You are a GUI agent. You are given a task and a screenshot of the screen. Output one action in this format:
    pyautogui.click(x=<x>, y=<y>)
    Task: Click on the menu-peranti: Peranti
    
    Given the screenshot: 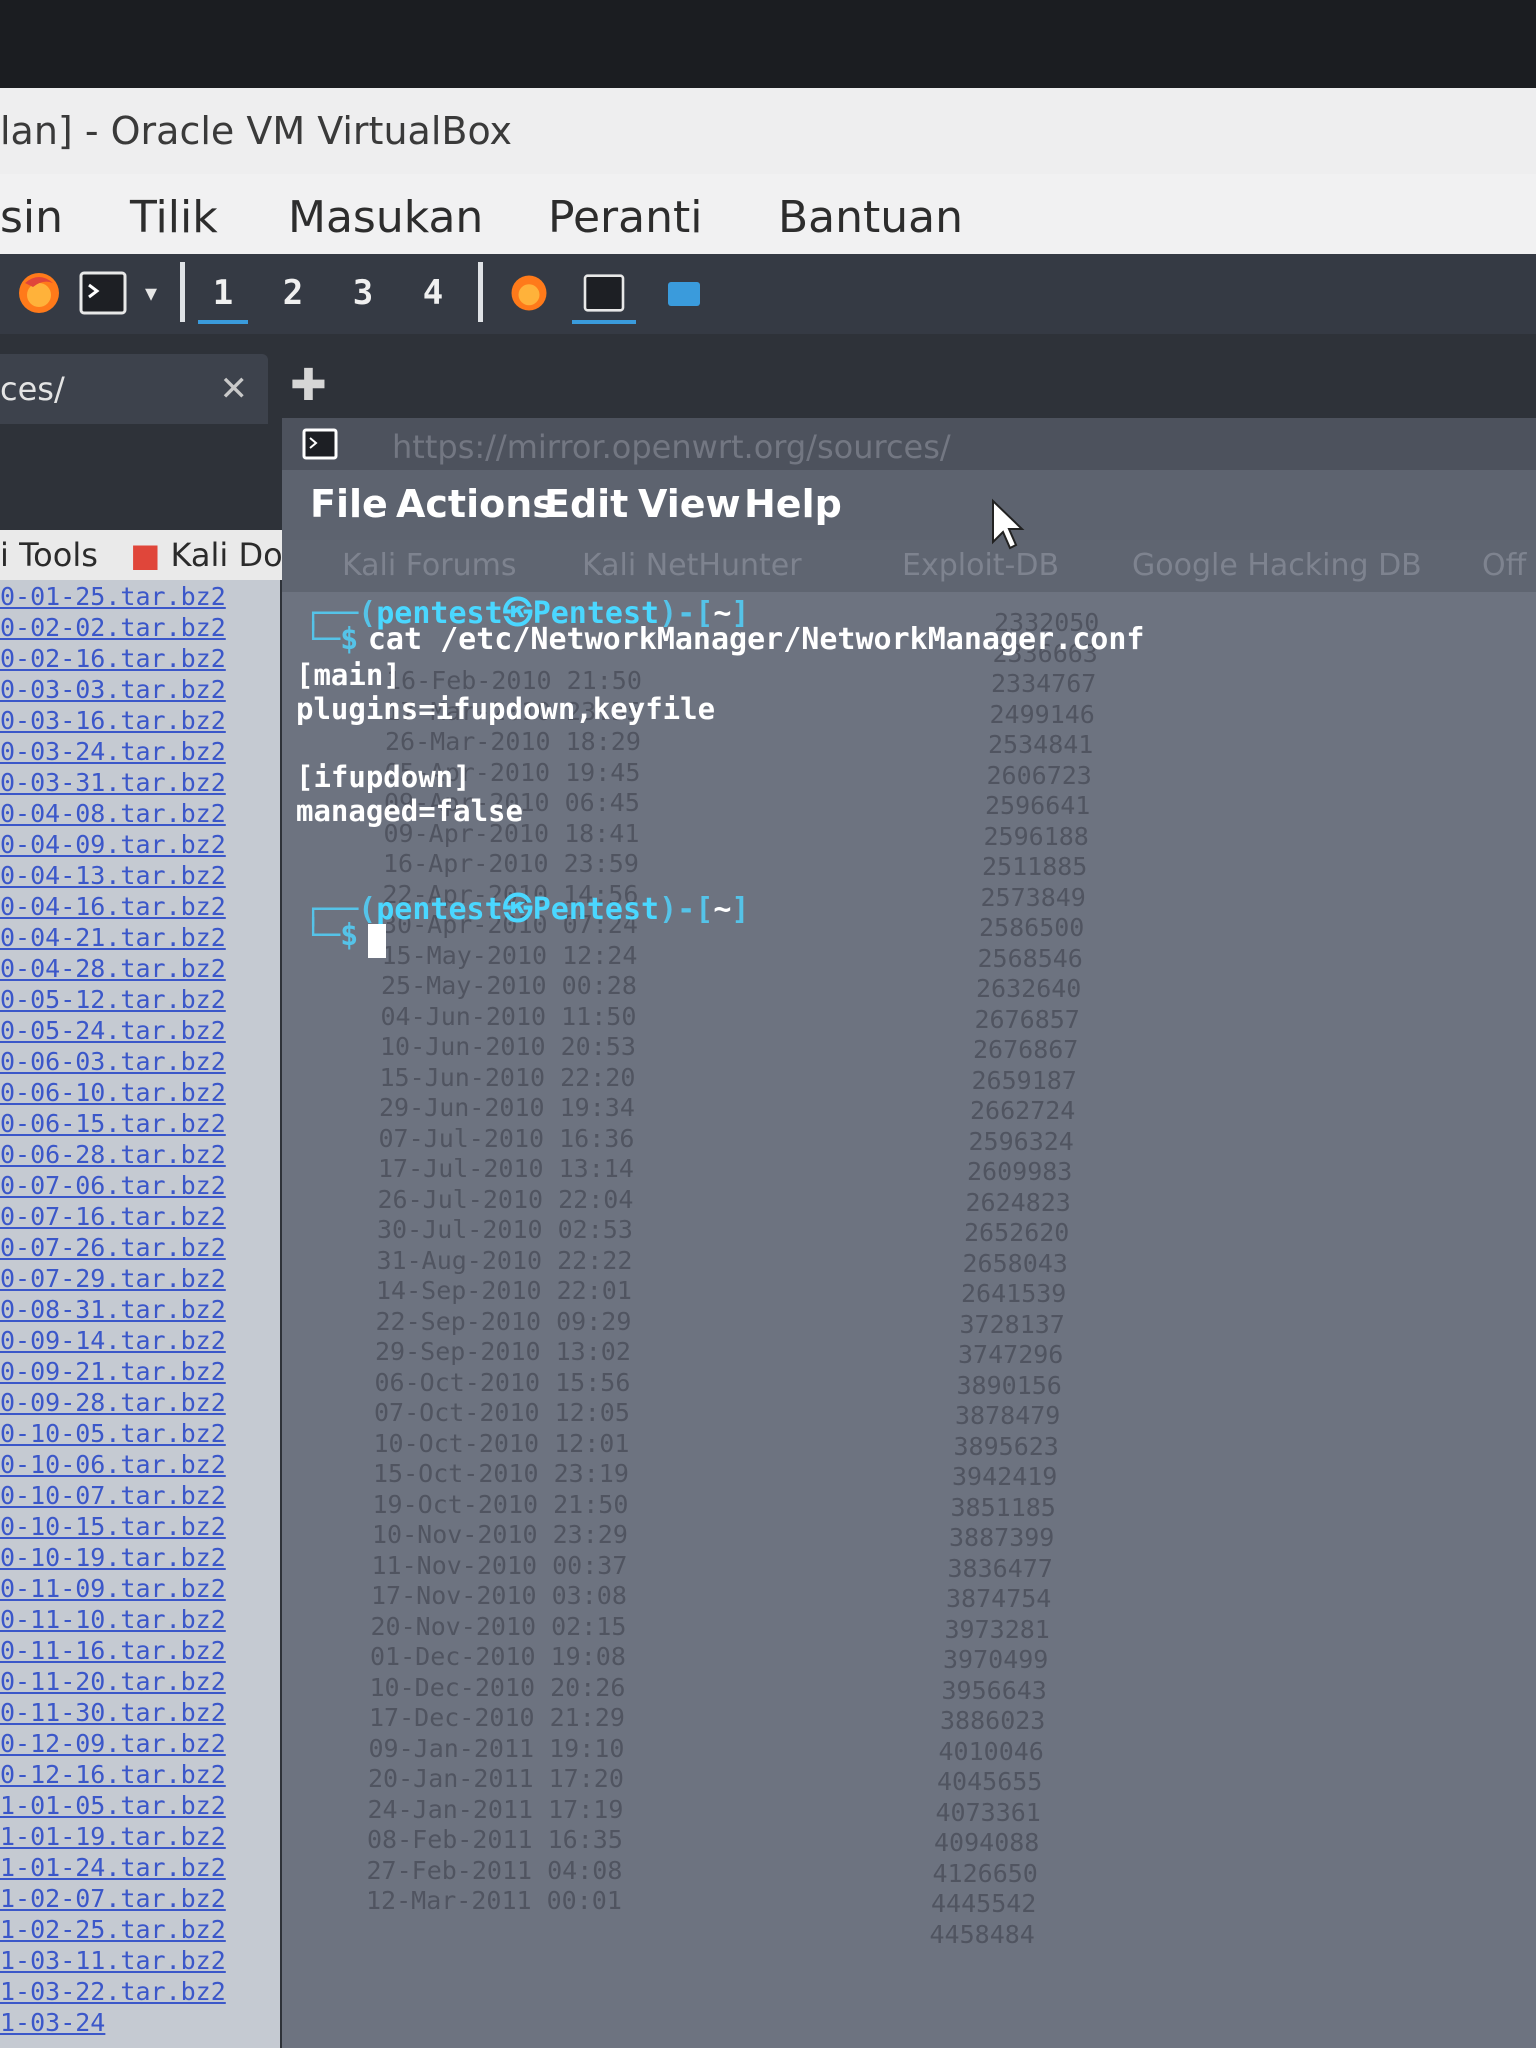 What is the action you would take?
    pyautogui.click(x=625, y=217)
    